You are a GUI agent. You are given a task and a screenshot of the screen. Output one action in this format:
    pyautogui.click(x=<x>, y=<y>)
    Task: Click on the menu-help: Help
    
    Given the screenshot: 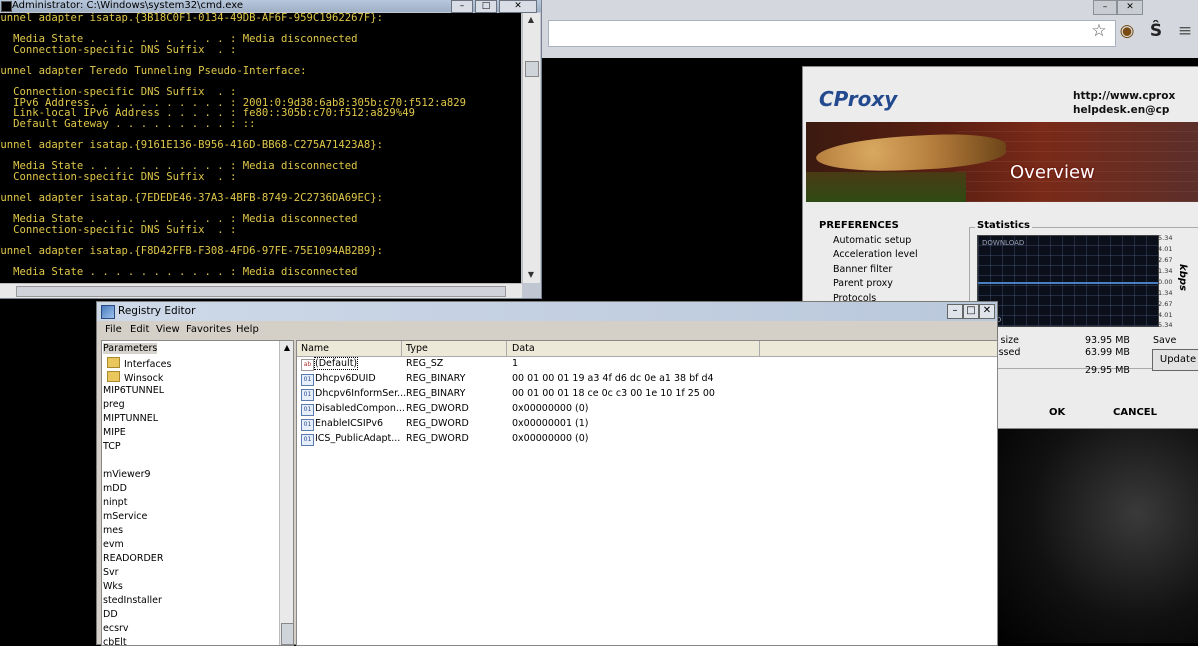 What is the action you would take?
    pyautogui.click(x=247, y=329)
    